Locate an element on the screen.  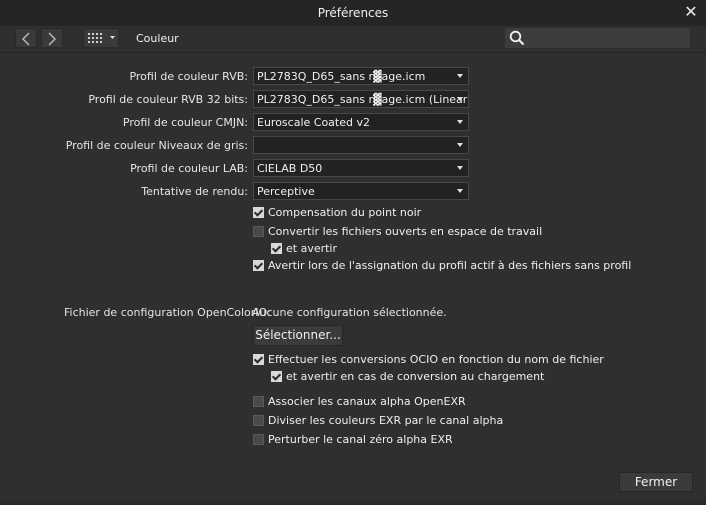
rendering-intent-select: Perceptive is located at coordinates (361, 191).